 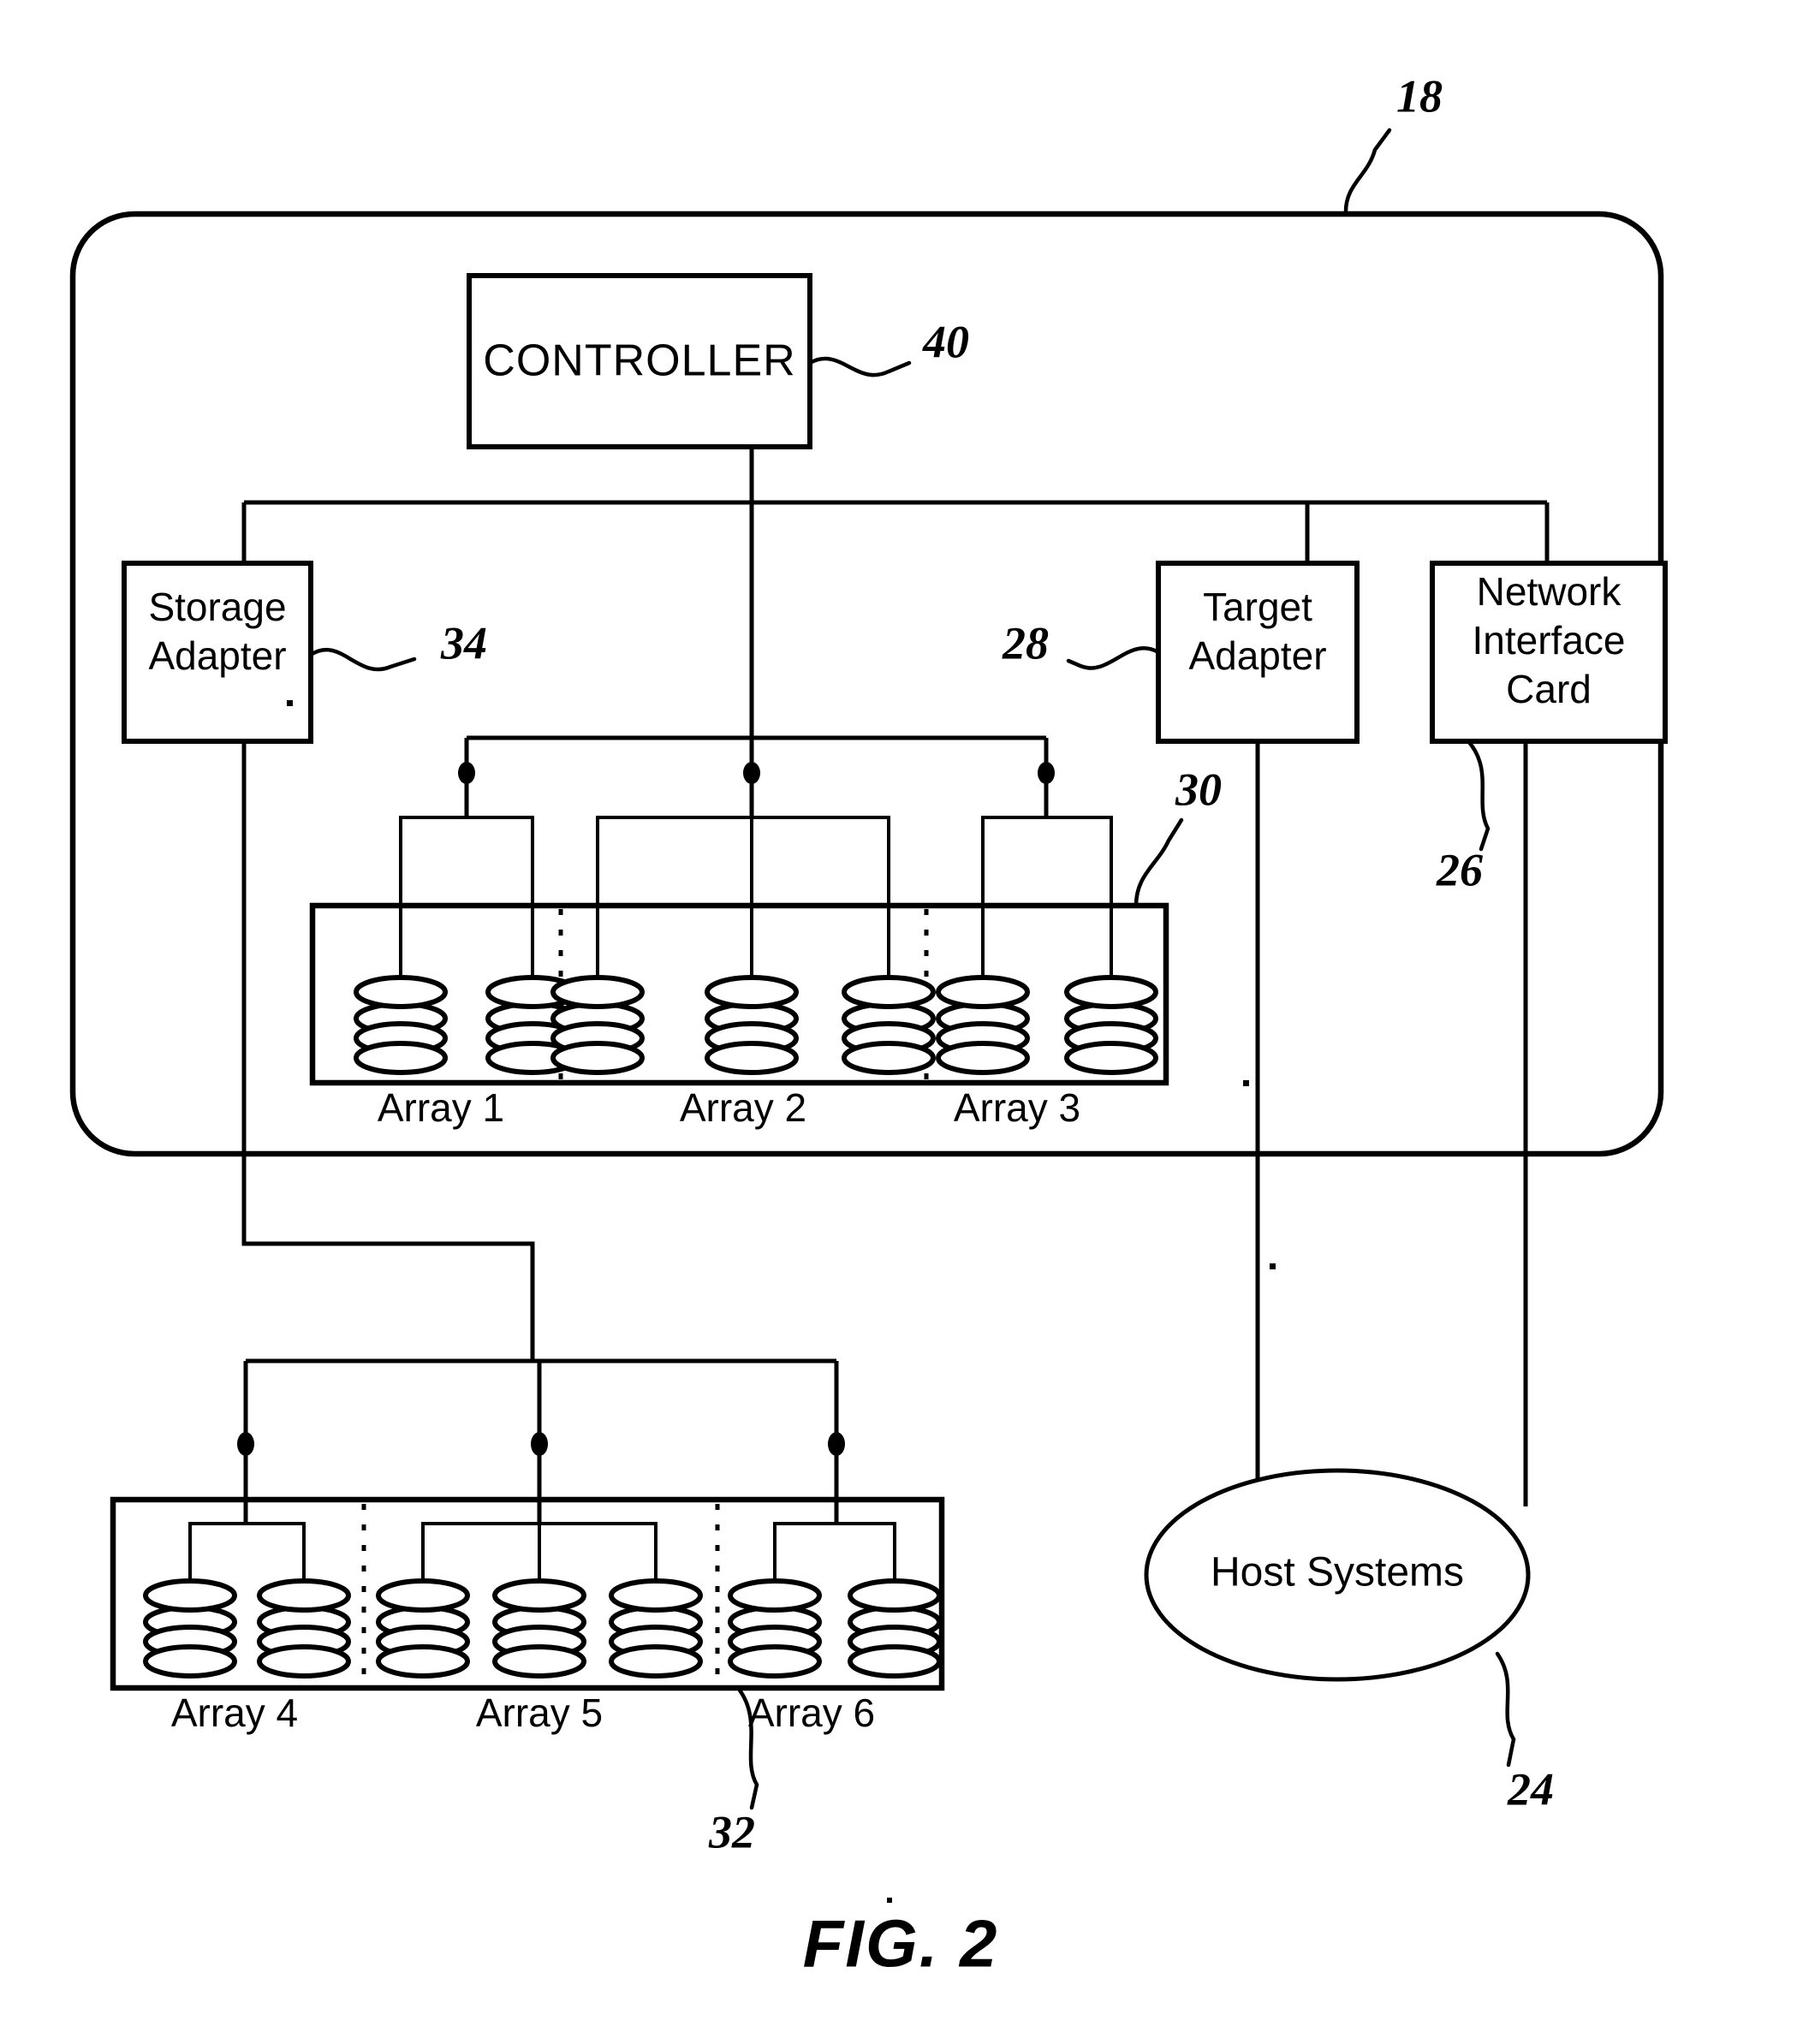 What do you see at coordinates (539, 1712) in the screenshot?
I see `array-label-5: Array 5` at bounding box center [539, 1712].